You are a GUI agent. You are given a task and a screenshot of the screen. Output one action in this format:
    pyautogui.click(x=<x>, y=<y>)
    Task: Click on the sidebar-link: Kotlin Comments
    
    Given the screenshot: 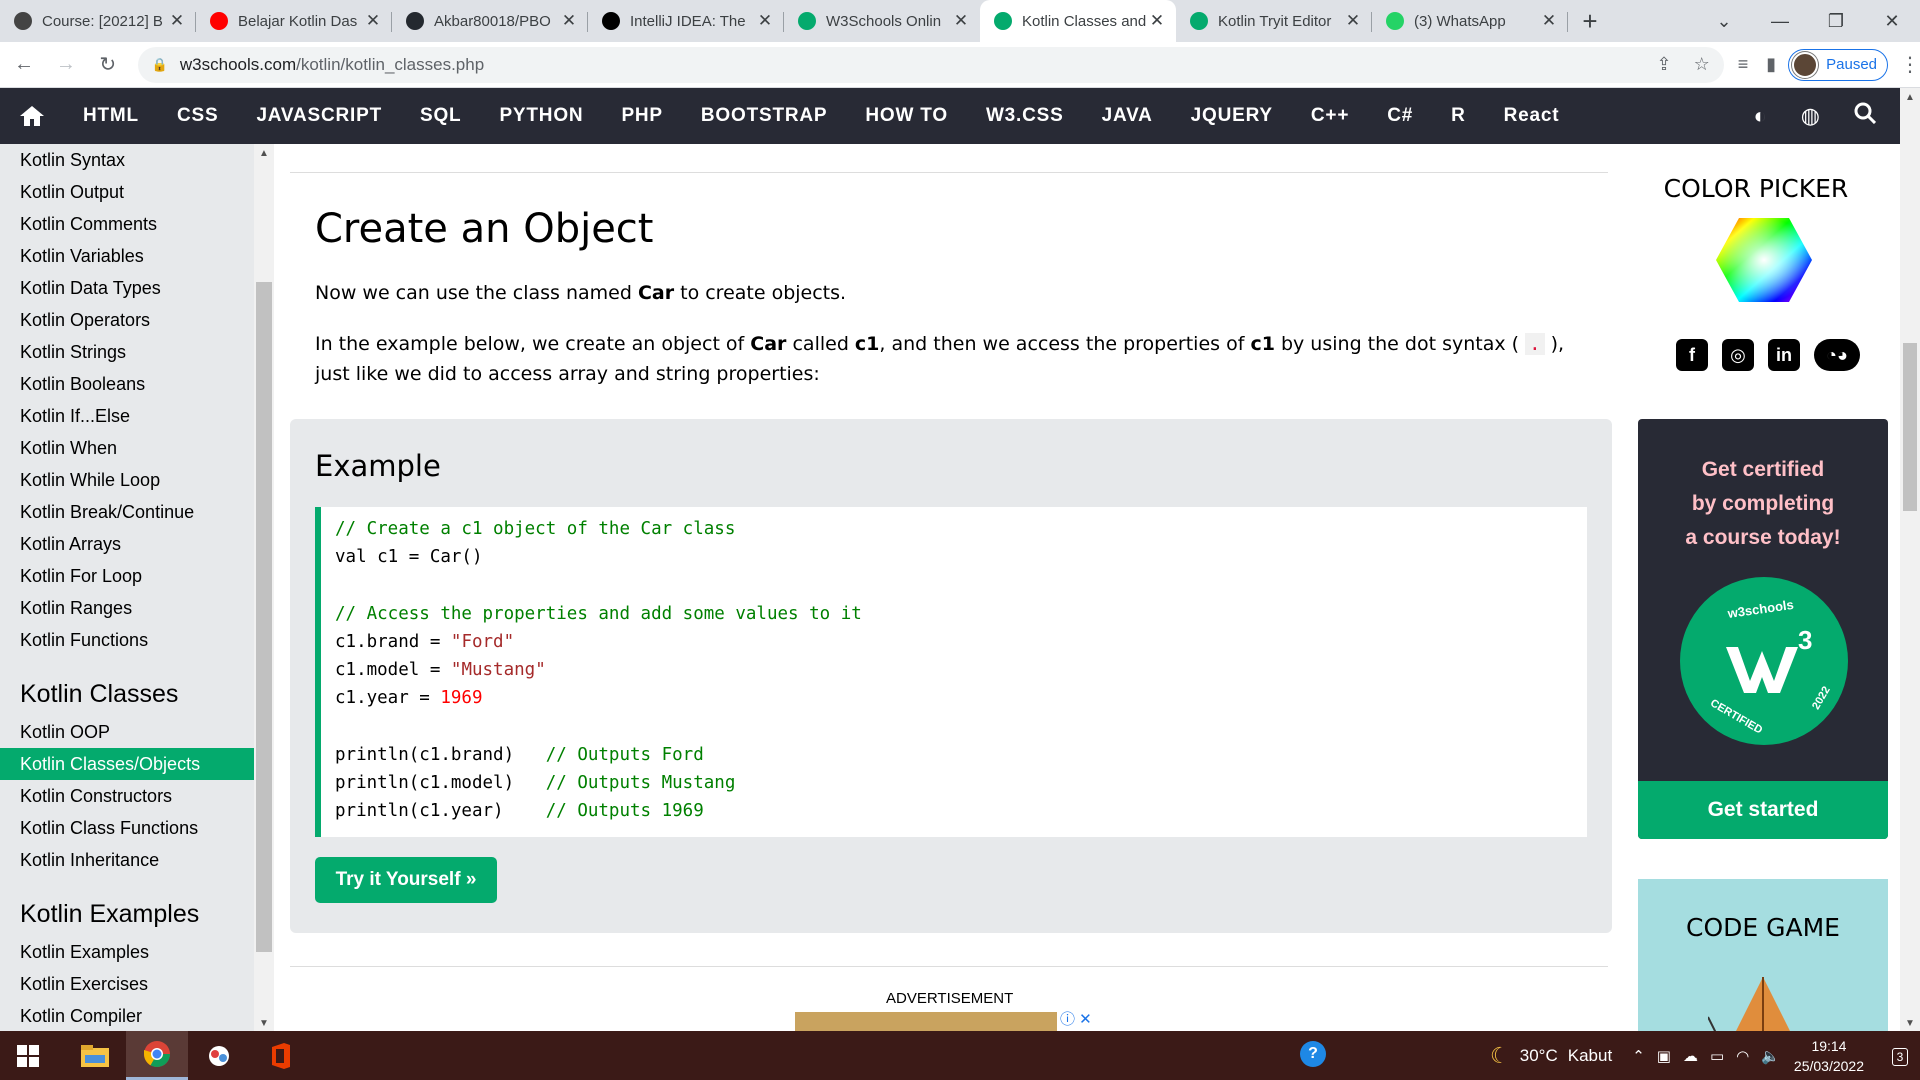 What is the action you would take?
    pyautogui.click(x=127, y=224)
    